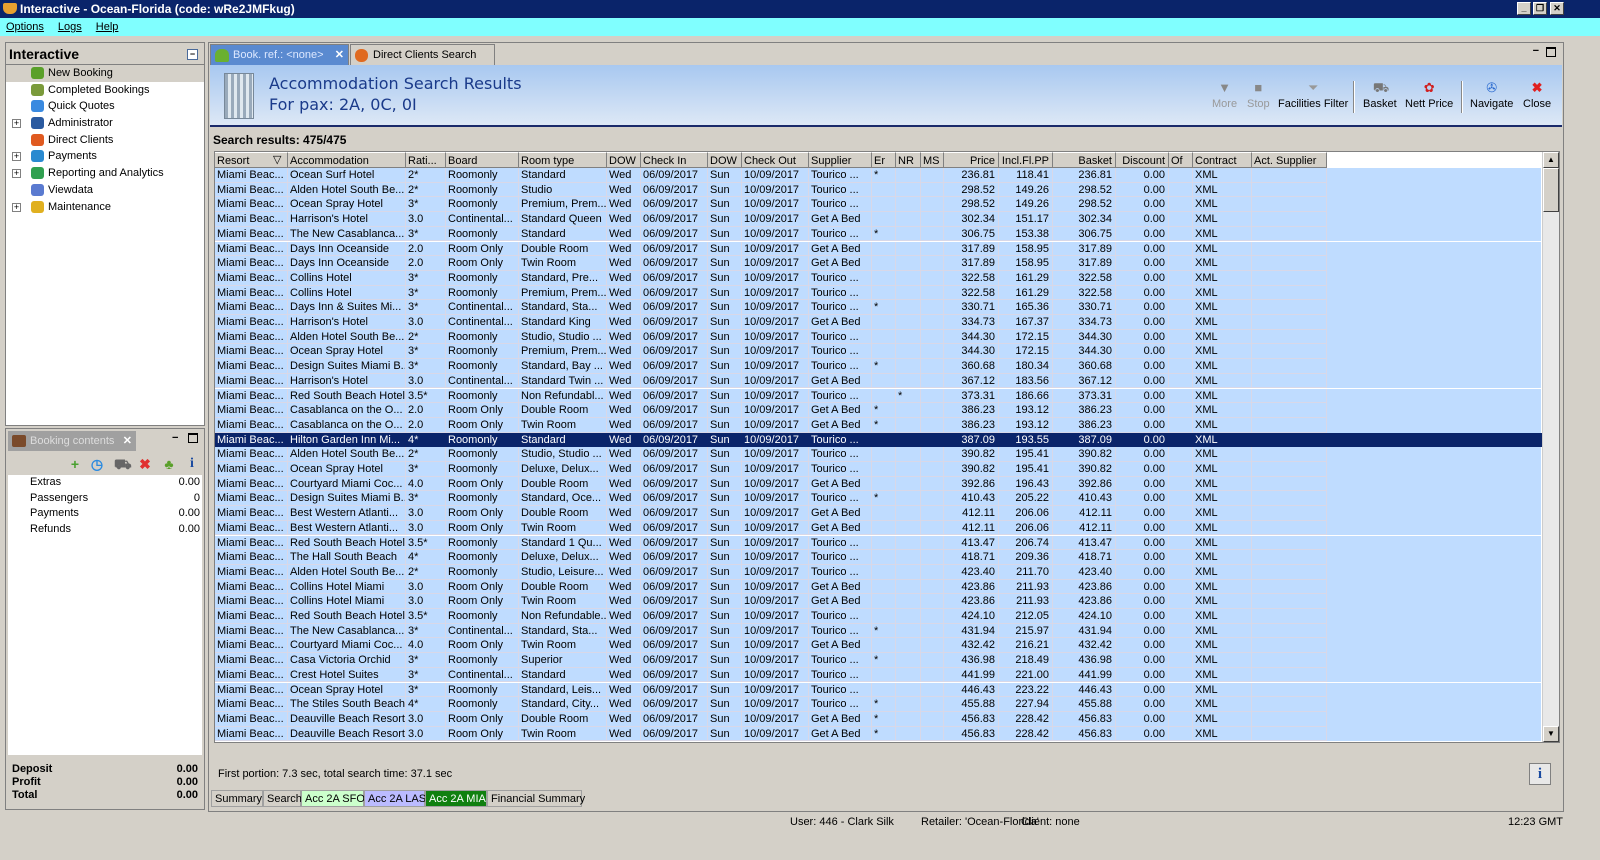 This screenshot has width=1600, height=860. What do you see at coordinates (1084, 160) in the screenshot?
I see `column-header-basket: Basket` at bounding box center [1084, 160].